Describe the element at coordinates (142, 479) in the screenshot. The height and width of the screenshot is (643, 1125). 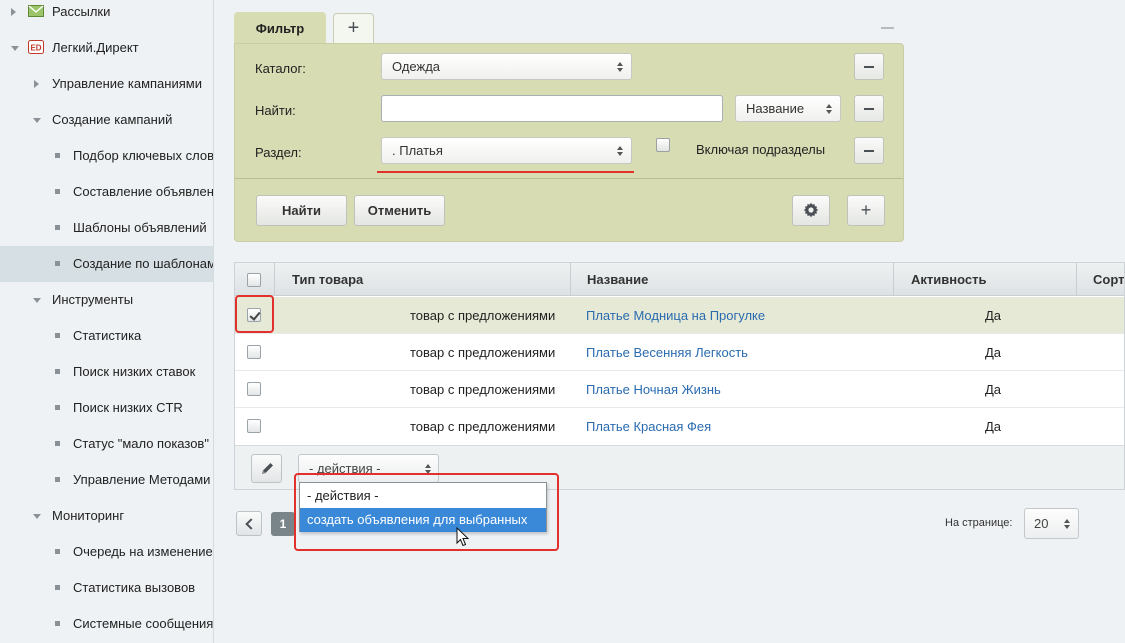
I see `sidebar-item-label: Управление Методами` at that location.